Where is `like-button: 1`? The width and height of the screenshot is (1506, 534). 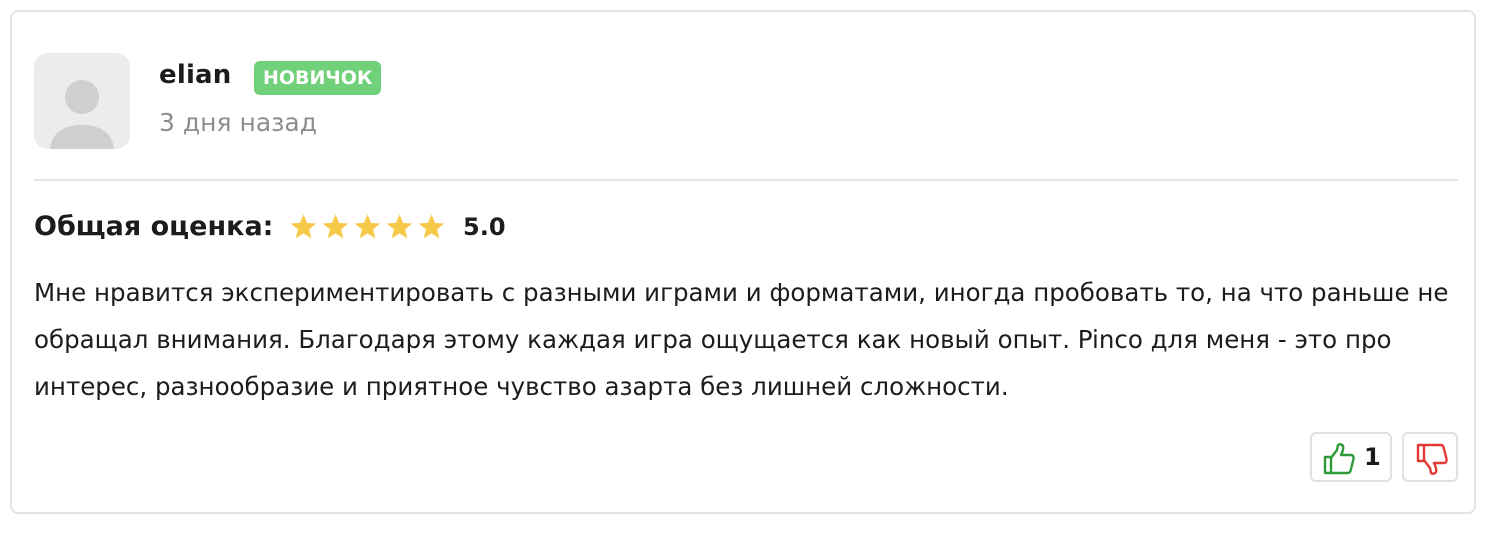
like-button: 1 is located at coordinates (1351, 457).